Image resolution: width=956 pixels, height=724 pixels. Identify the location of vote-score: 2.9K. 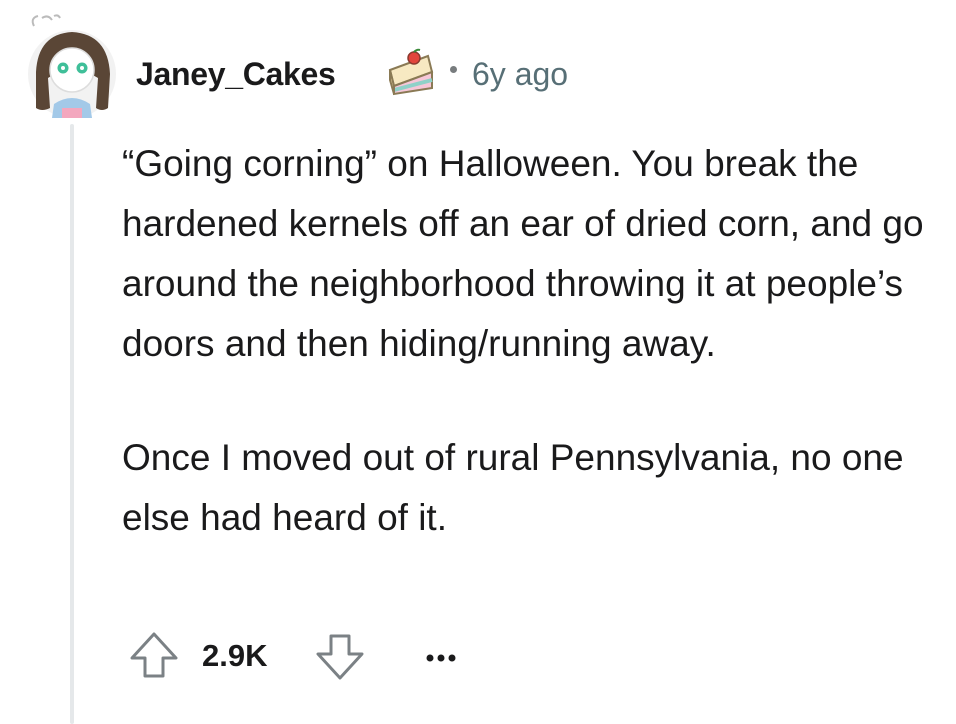
(235, 655).